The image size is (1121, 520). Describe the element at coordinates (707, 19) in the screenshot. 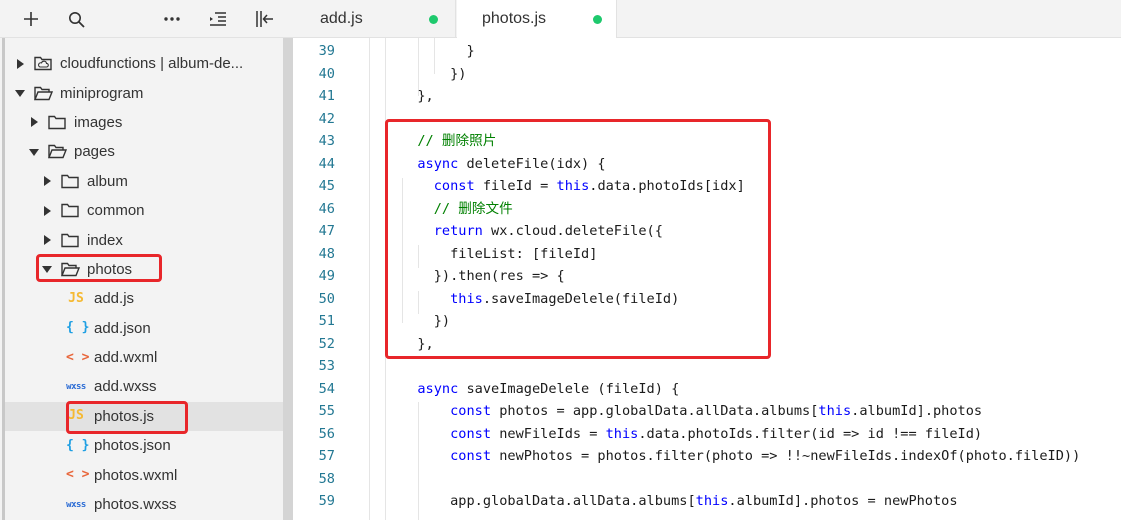

I see `editor-tabbar: add.js photos.js` at that location.